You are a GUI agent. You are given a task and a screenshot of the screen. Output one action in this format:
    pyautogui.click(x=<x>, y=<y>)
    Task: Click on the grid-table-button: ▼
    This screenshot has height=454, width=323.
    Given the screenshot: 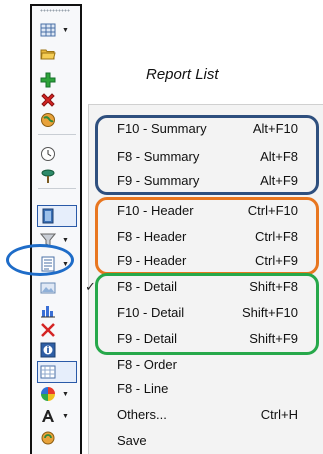 What is the action you would take?
    pyautogui.click(x=57, y=30)
    